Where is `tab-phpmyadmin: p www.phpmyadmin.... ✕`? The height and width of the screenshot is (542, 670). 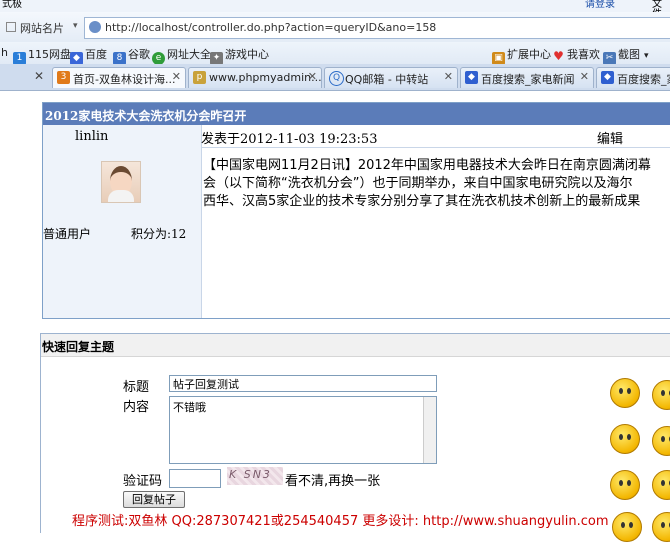
tab-phpmyadmin: p www.phpmyadmin.... ✕ is located at coordinates (255, 77).